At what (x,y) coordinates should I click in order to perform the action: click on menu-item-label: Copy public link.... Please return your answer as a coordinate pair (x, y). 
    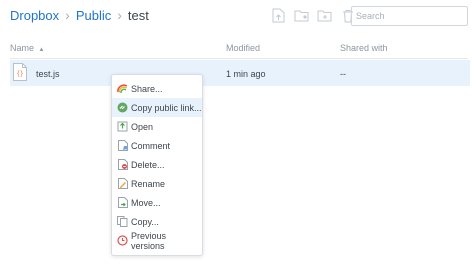
    Looking at the image, I should click on (166, 107).